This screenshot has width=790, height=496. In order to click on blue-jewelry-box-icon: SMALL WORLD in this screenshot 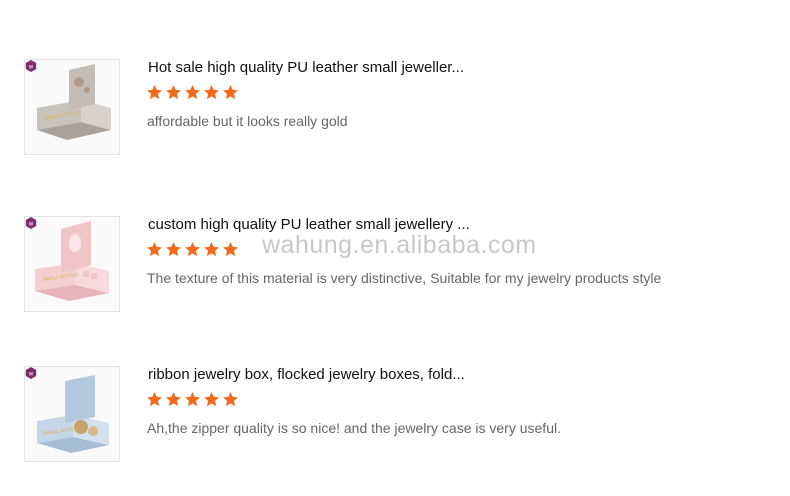, I will do `click(73, 414)`.